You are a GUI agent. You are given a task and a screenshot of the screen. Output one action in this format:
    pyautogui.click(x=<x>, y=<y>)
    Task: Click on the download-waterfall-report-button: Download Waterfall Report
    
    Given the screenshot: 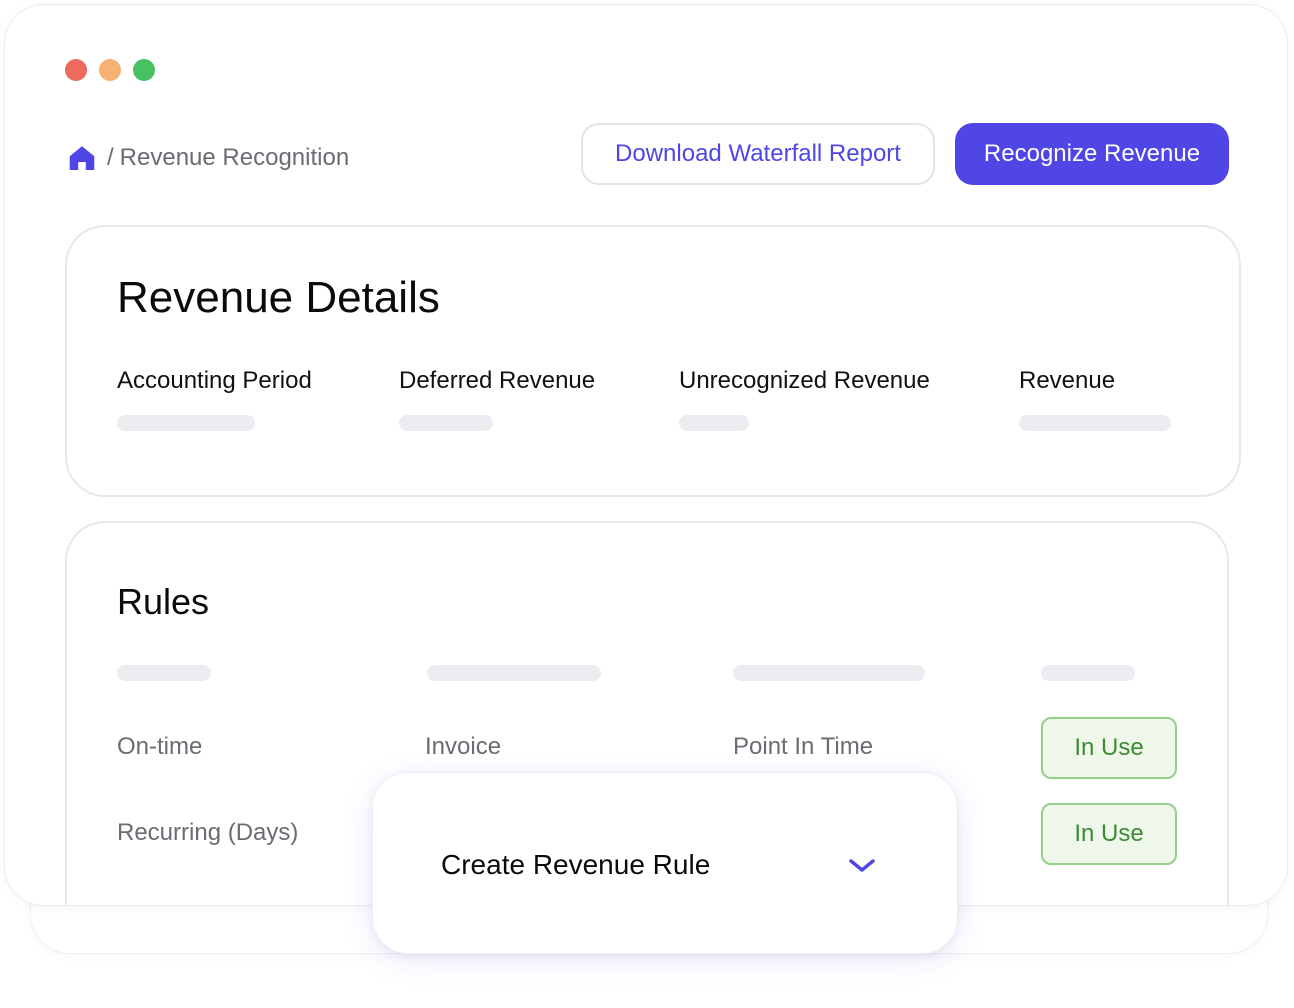 What is the action you would take?
    pyautogui.click(x=758, y=154)
    